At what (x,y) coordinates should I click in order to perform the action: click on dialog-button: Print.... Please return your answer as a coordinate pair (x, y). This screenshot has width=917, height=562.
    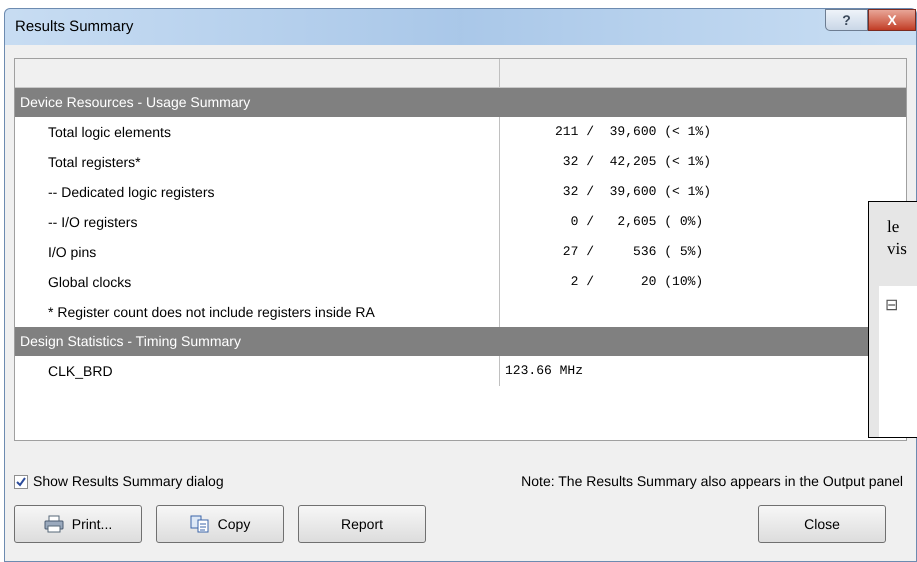
    Looking at the image, I should click on (78, 524).